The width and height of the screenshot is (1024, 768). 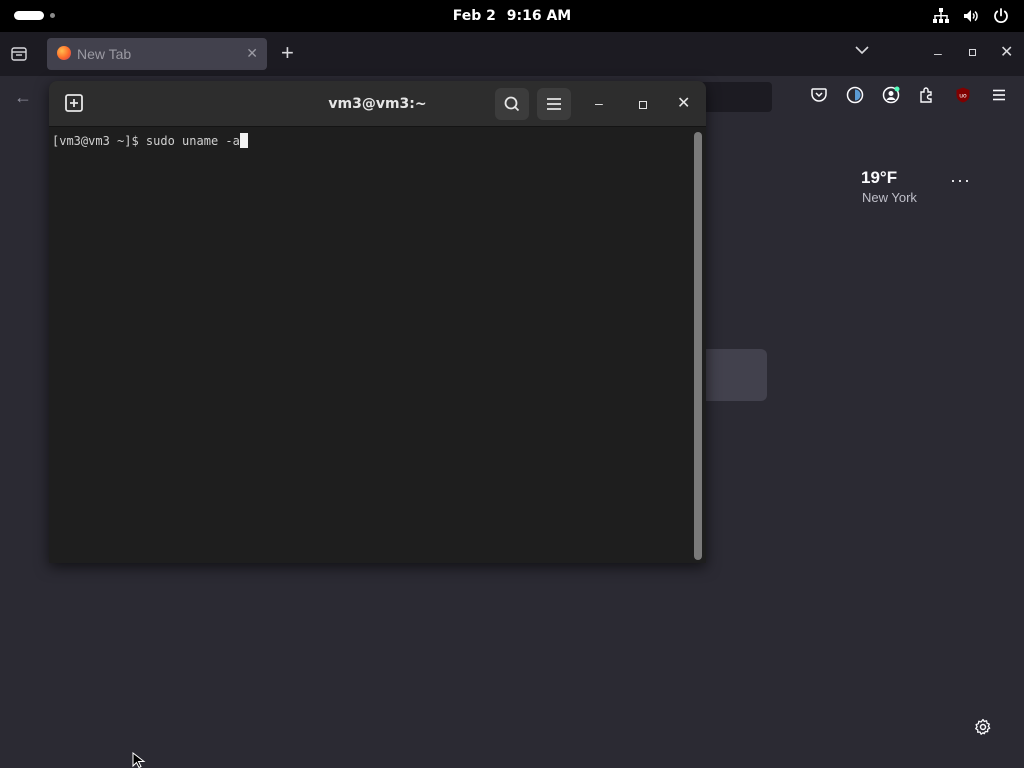 What do you see at coordinates (855, 95) in the screenshot?
I see `sync-icon` at bounding box center [855, 95].